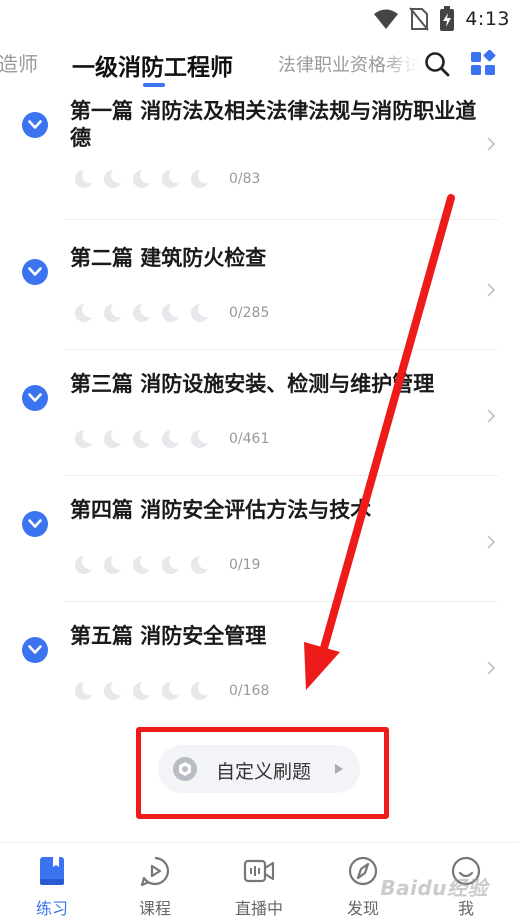  Describe the element at coordinates (168, 258) in the screenshot. I see `chapter-title: 第二篇 建筑防火检查` at that location.